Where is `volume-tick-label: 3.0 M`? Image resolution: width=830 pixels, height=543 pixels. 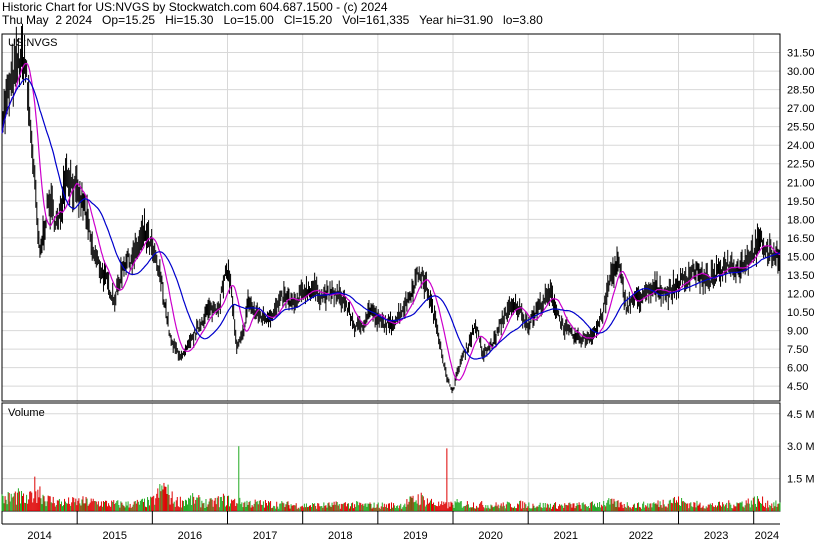 volume-tick-label: 3.0 M is located at coordinates (801, 447).